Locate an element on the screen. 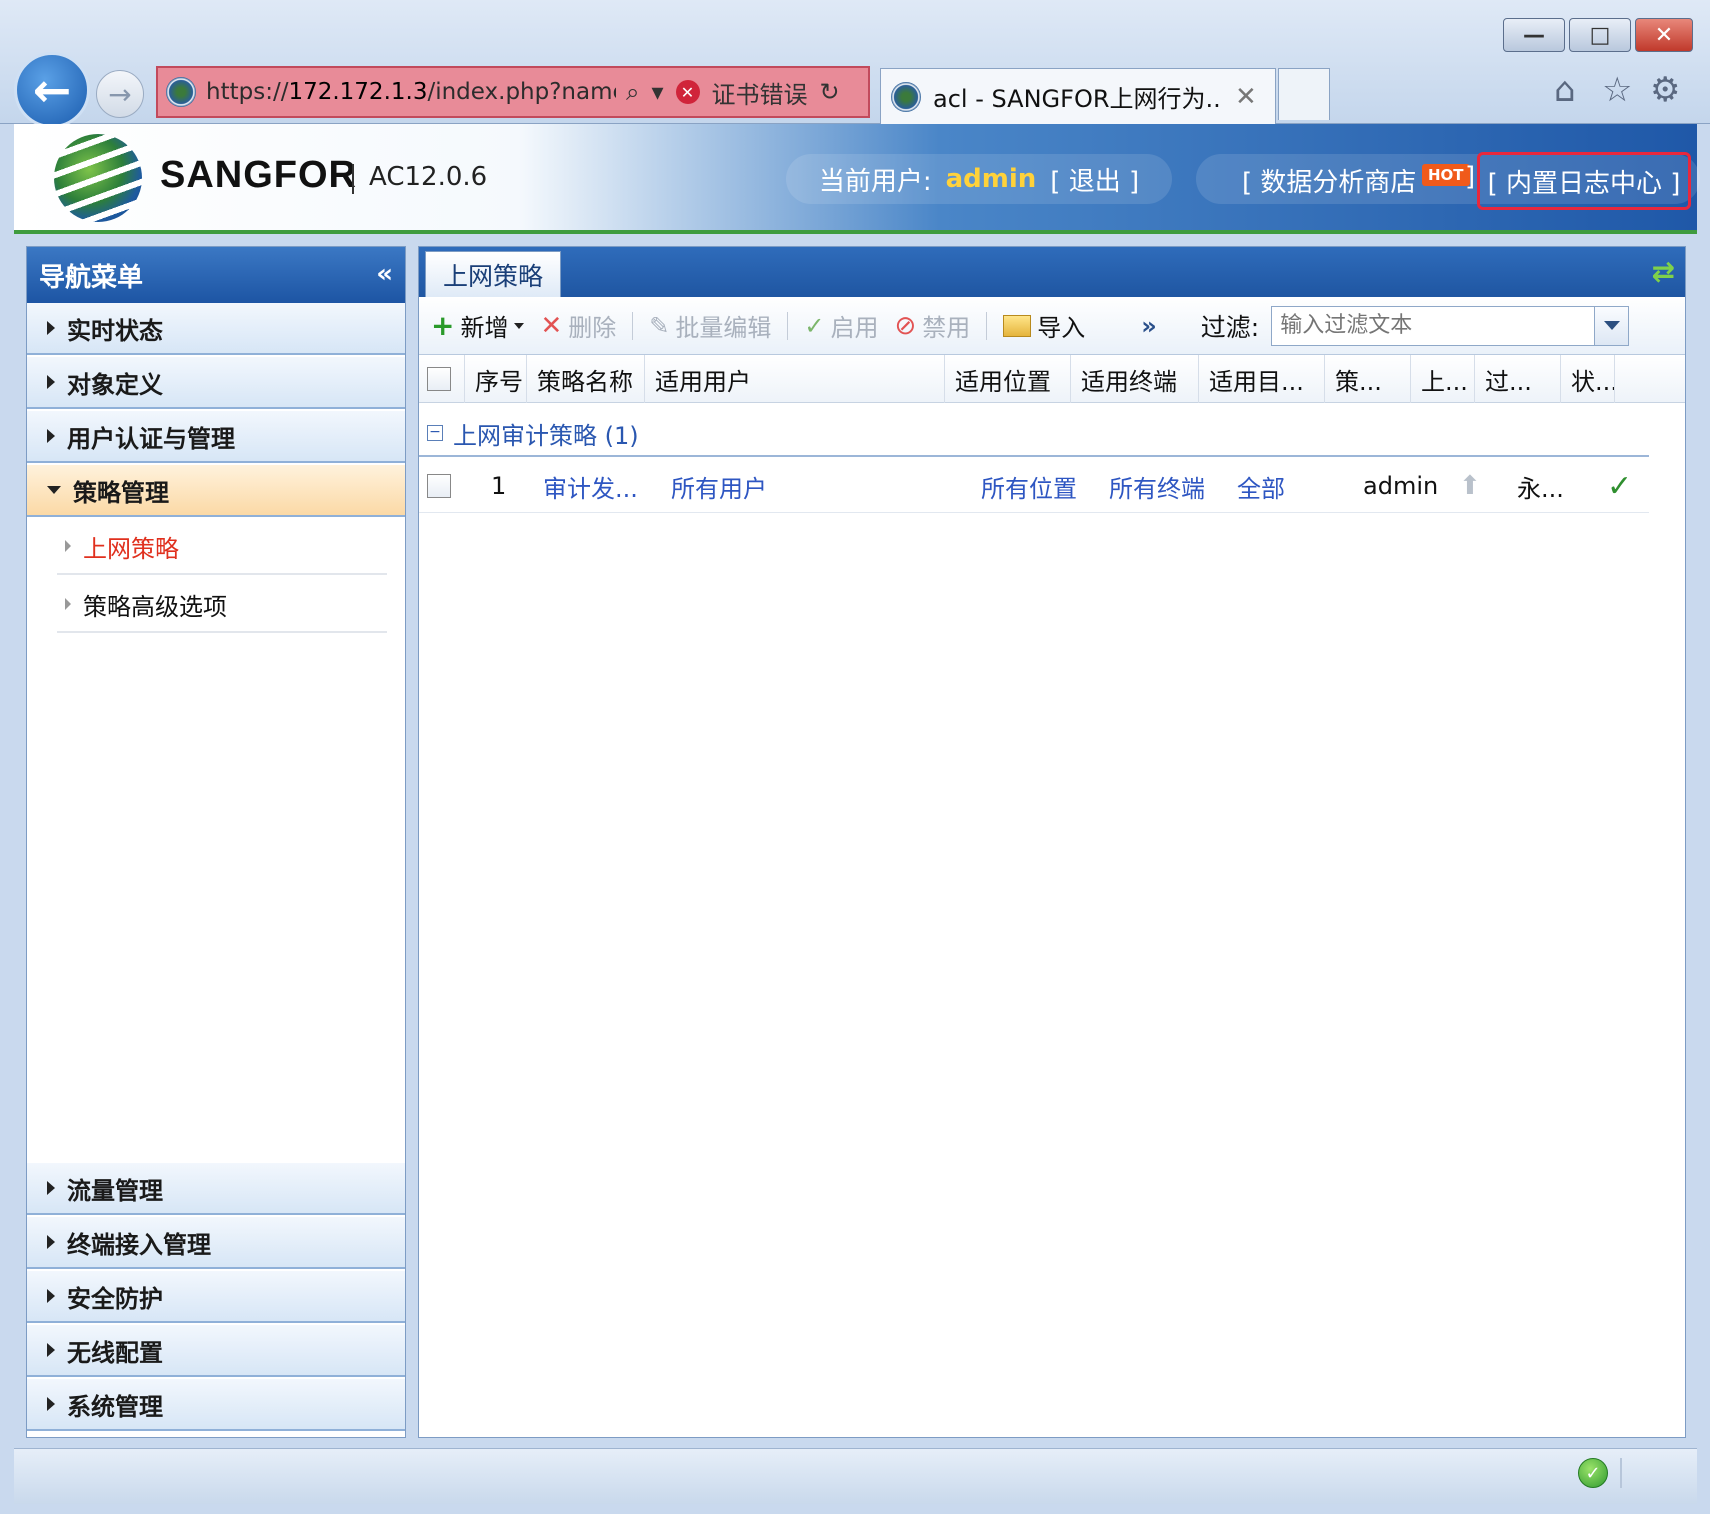 The width and height of the screenshot is (1710, 1514). site-favicon-icon is located at coordinates (181, 92).